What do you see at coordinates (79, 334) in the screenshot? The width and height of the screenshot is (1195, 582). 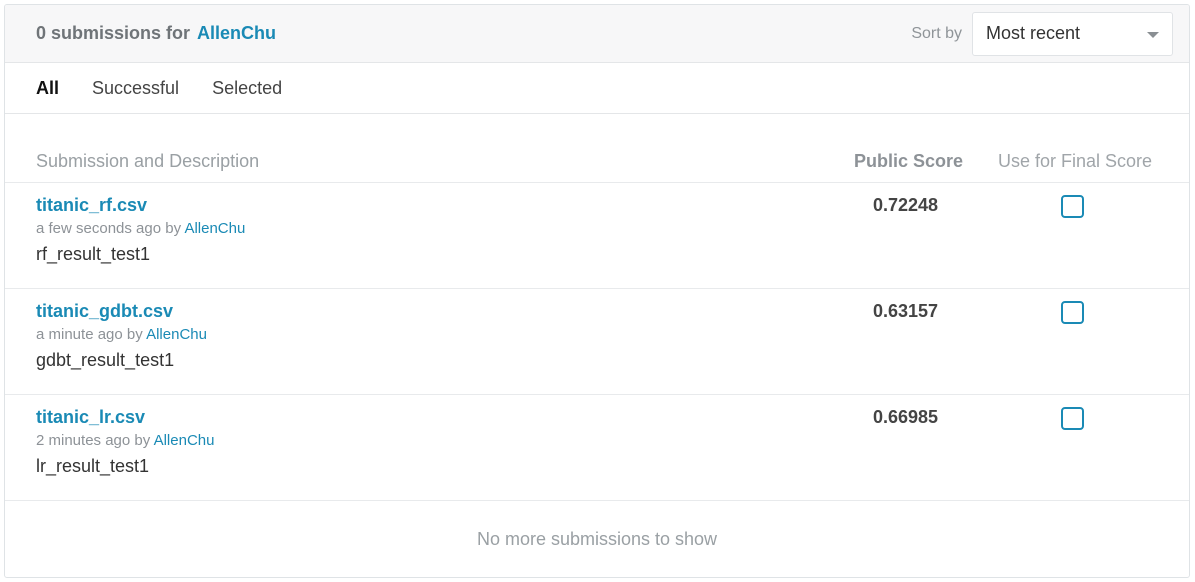 I see `submission-time: a minute ago` at bounding box center [79, 334].